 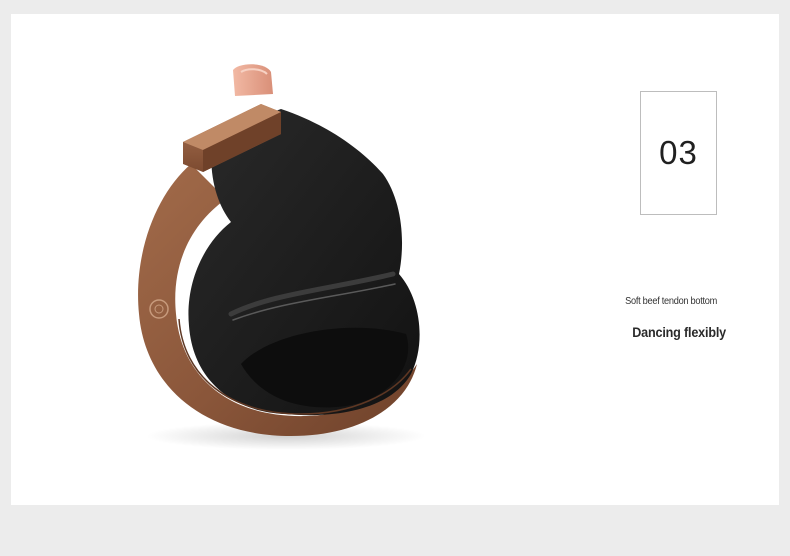 I want to click on feature-subtitle: Soft beef tendon bottom, so click(x=671, y=301).